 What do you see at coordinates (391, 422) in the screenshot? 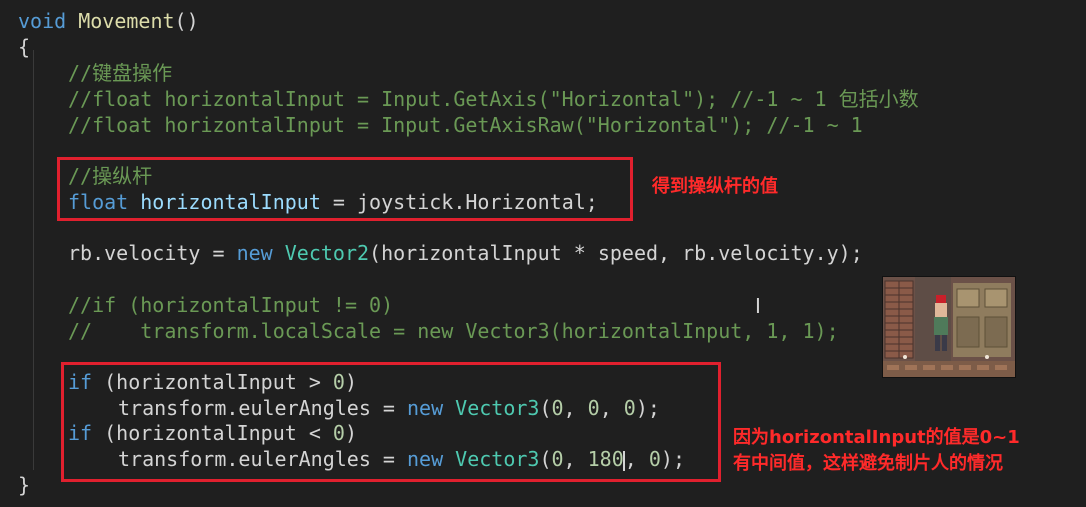
I see `rotation-highlight-box` at bounding box center [391, 422].